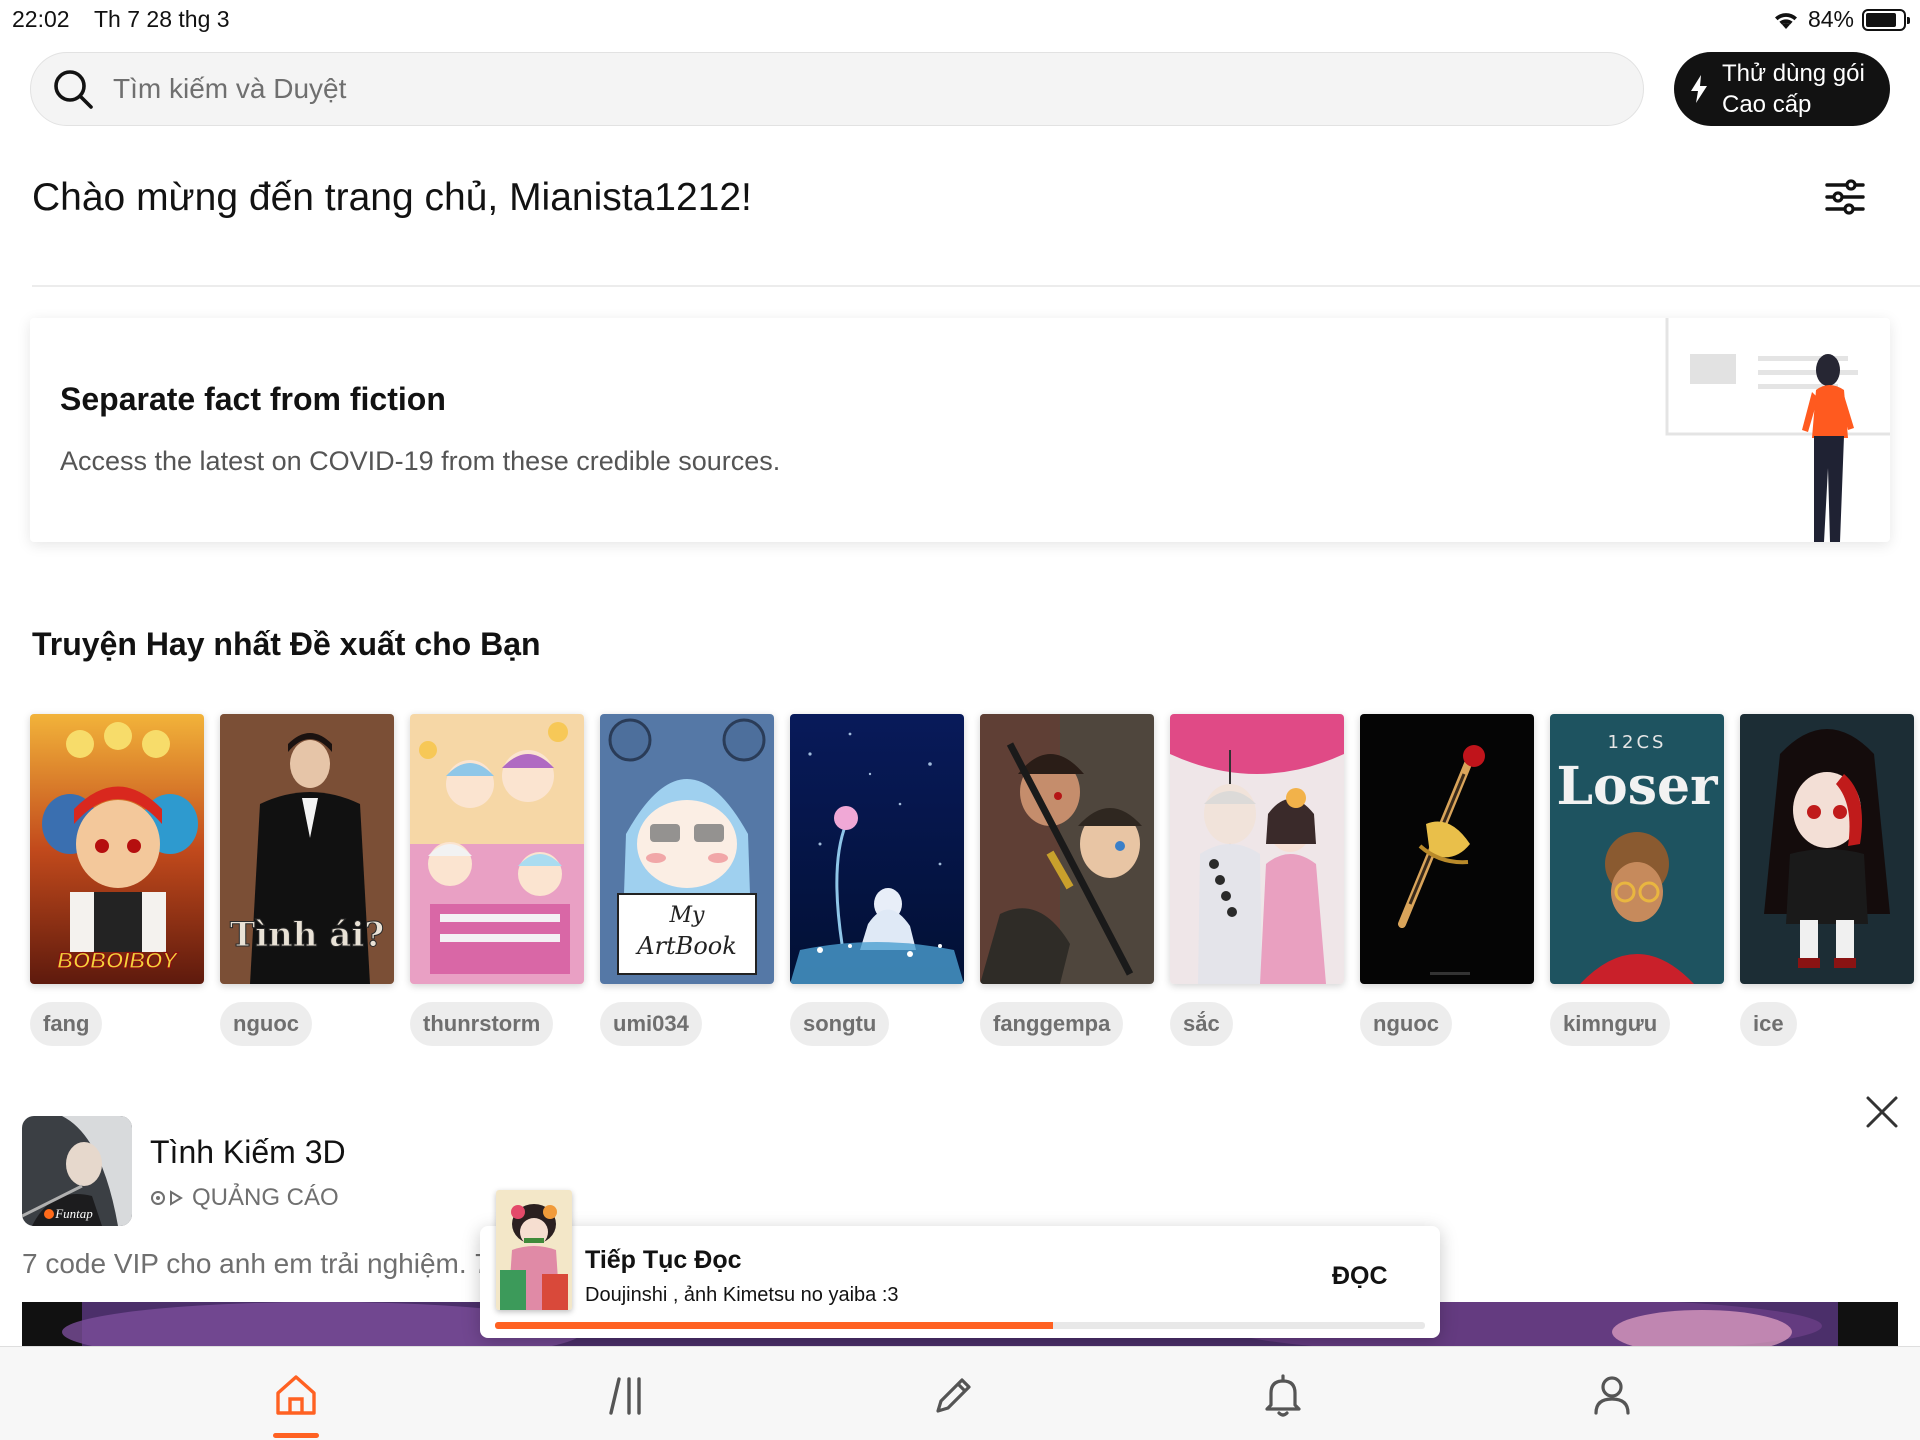 This screenshot has width=1920, height=1440. I want to click on status-right: 84%, so click(1841, 19).